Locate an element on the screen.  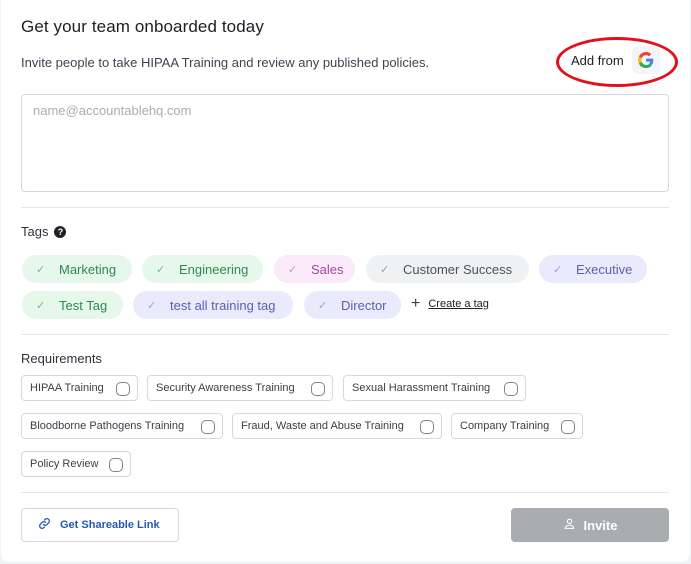
add-from-label: Add from is located at coordinates (597, 60).